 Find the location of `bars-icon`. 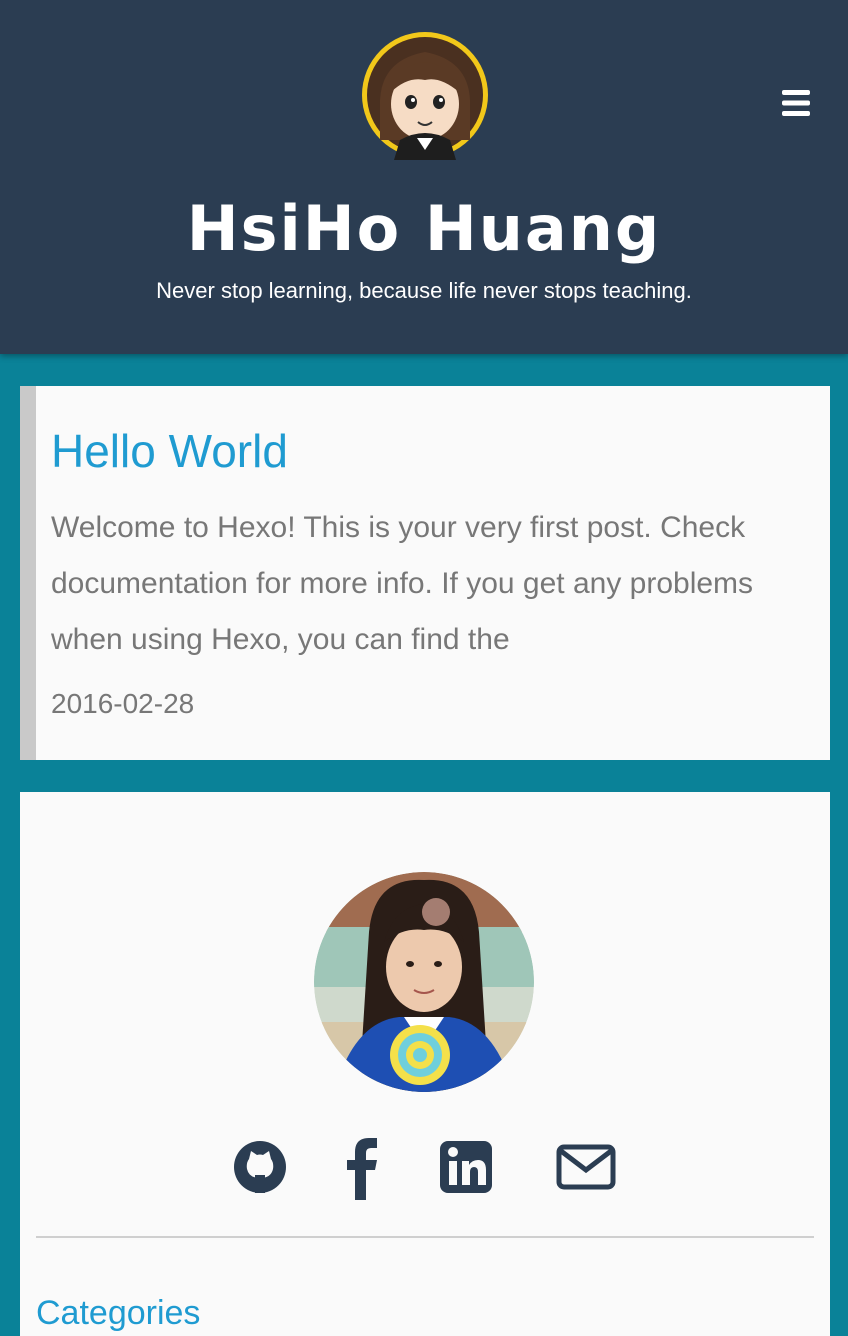

bars-icon is located at coordinates (796, 103).